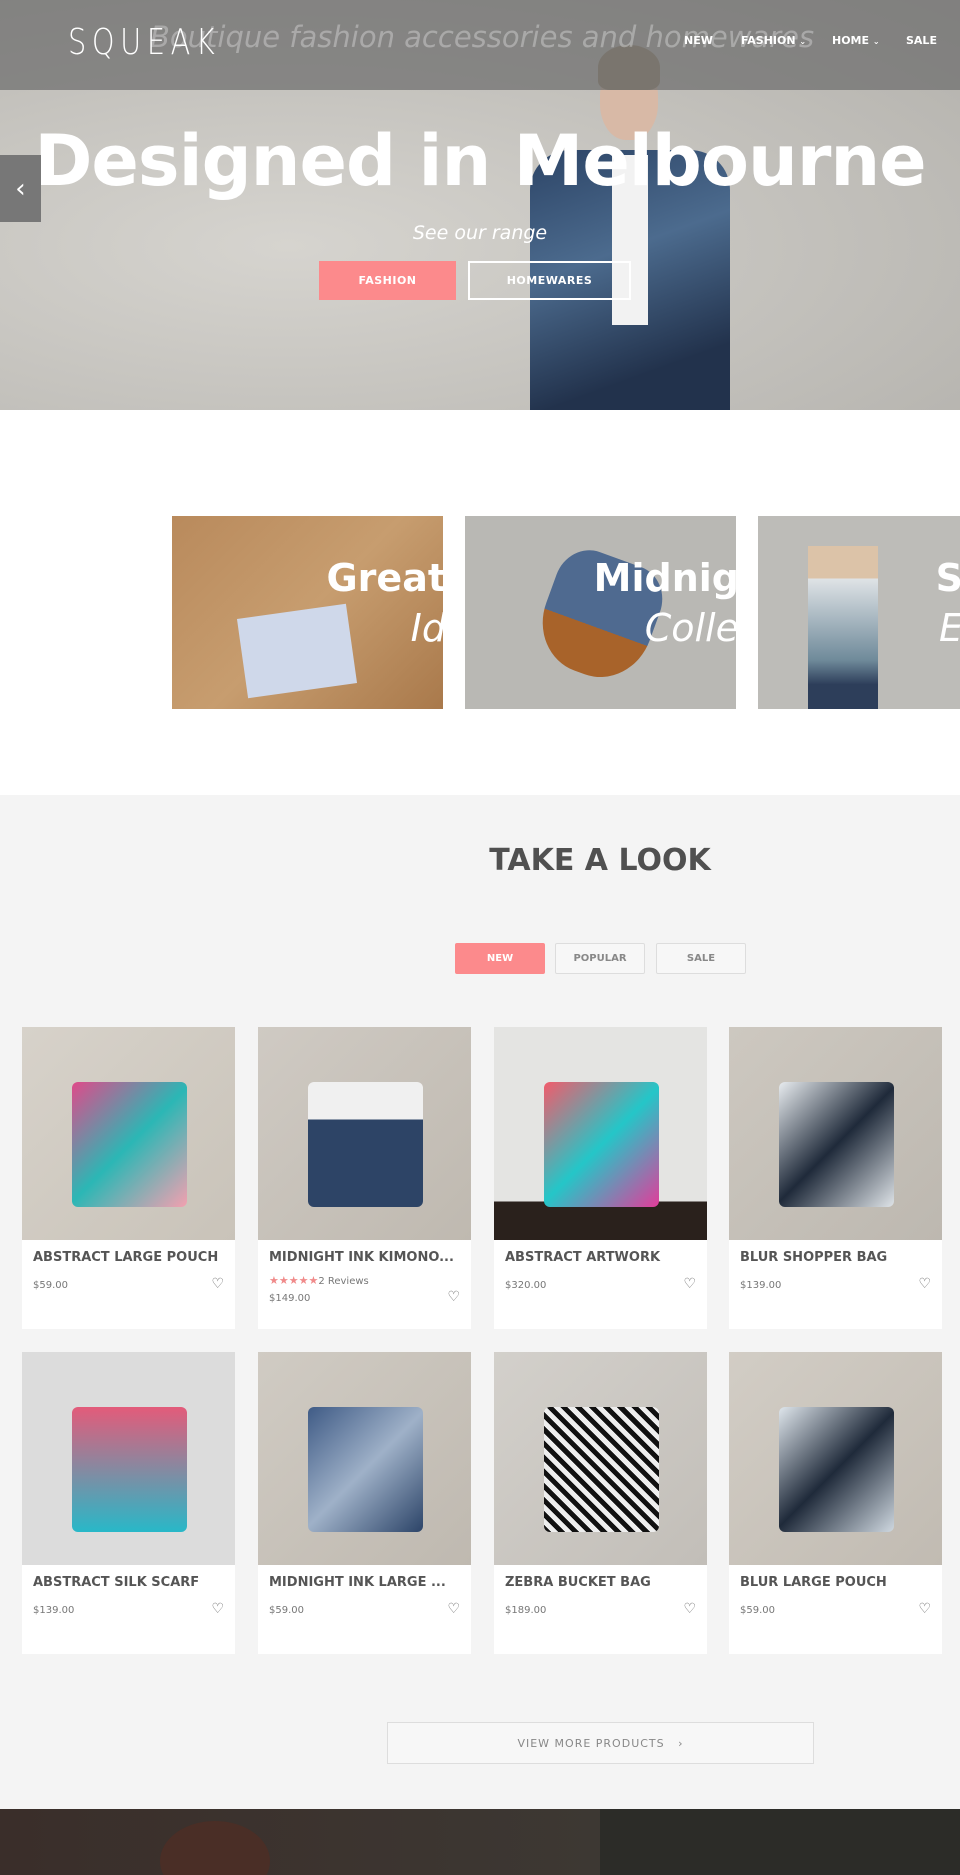  What do you see at coordinates (116, 1582) in the screenshot?
I see `product-name: ABSTRACT SILK SCARF` at bounding box center [116, 1582].